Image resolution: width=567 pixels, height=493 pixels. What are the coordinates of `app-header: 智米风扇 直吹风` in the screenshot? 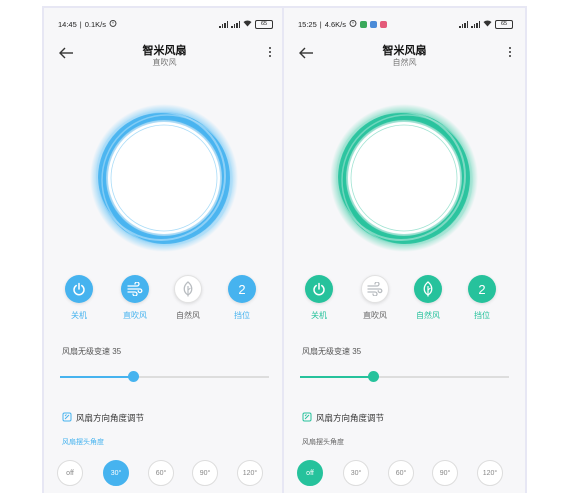 It's located at (164, 55).